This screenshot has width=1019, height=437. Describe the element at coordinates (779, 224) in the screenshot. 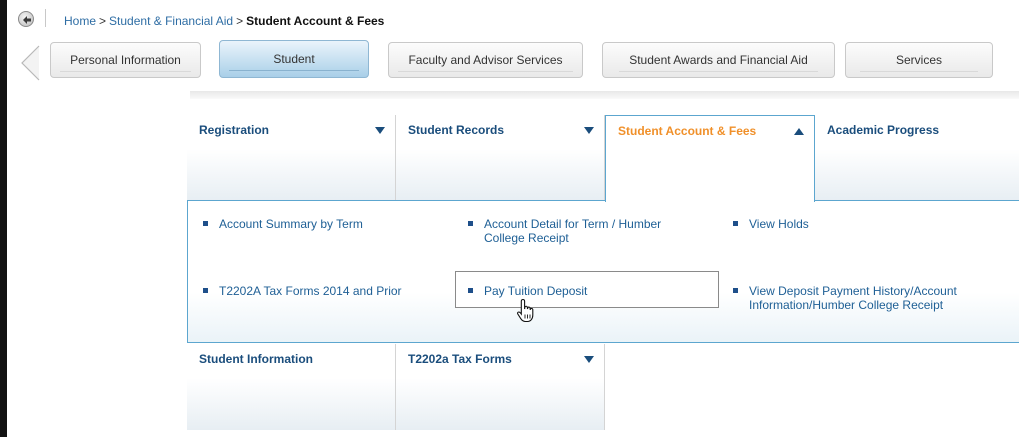

I see `link-label: View Holds` at that location.